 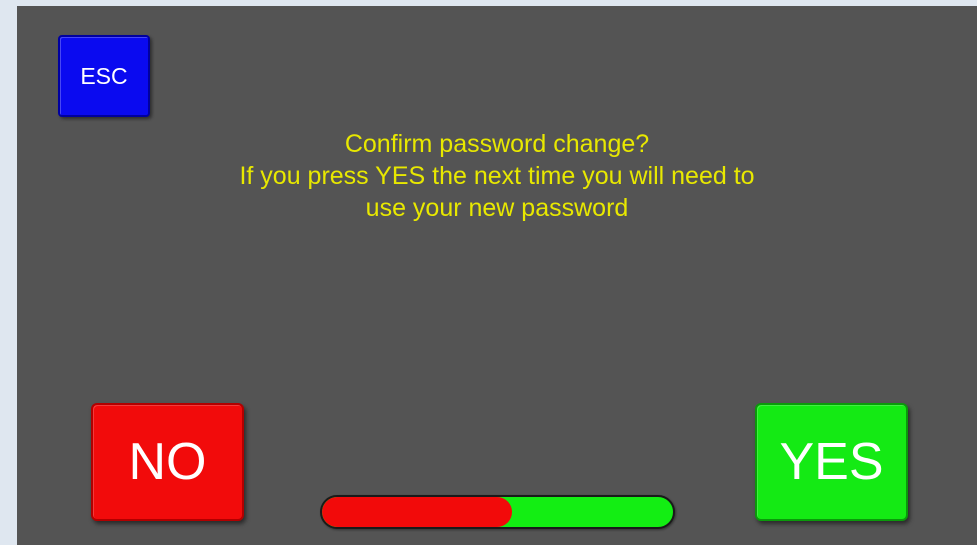 I want to click on esc-button-label: ESC, so click(x=104, y=75).